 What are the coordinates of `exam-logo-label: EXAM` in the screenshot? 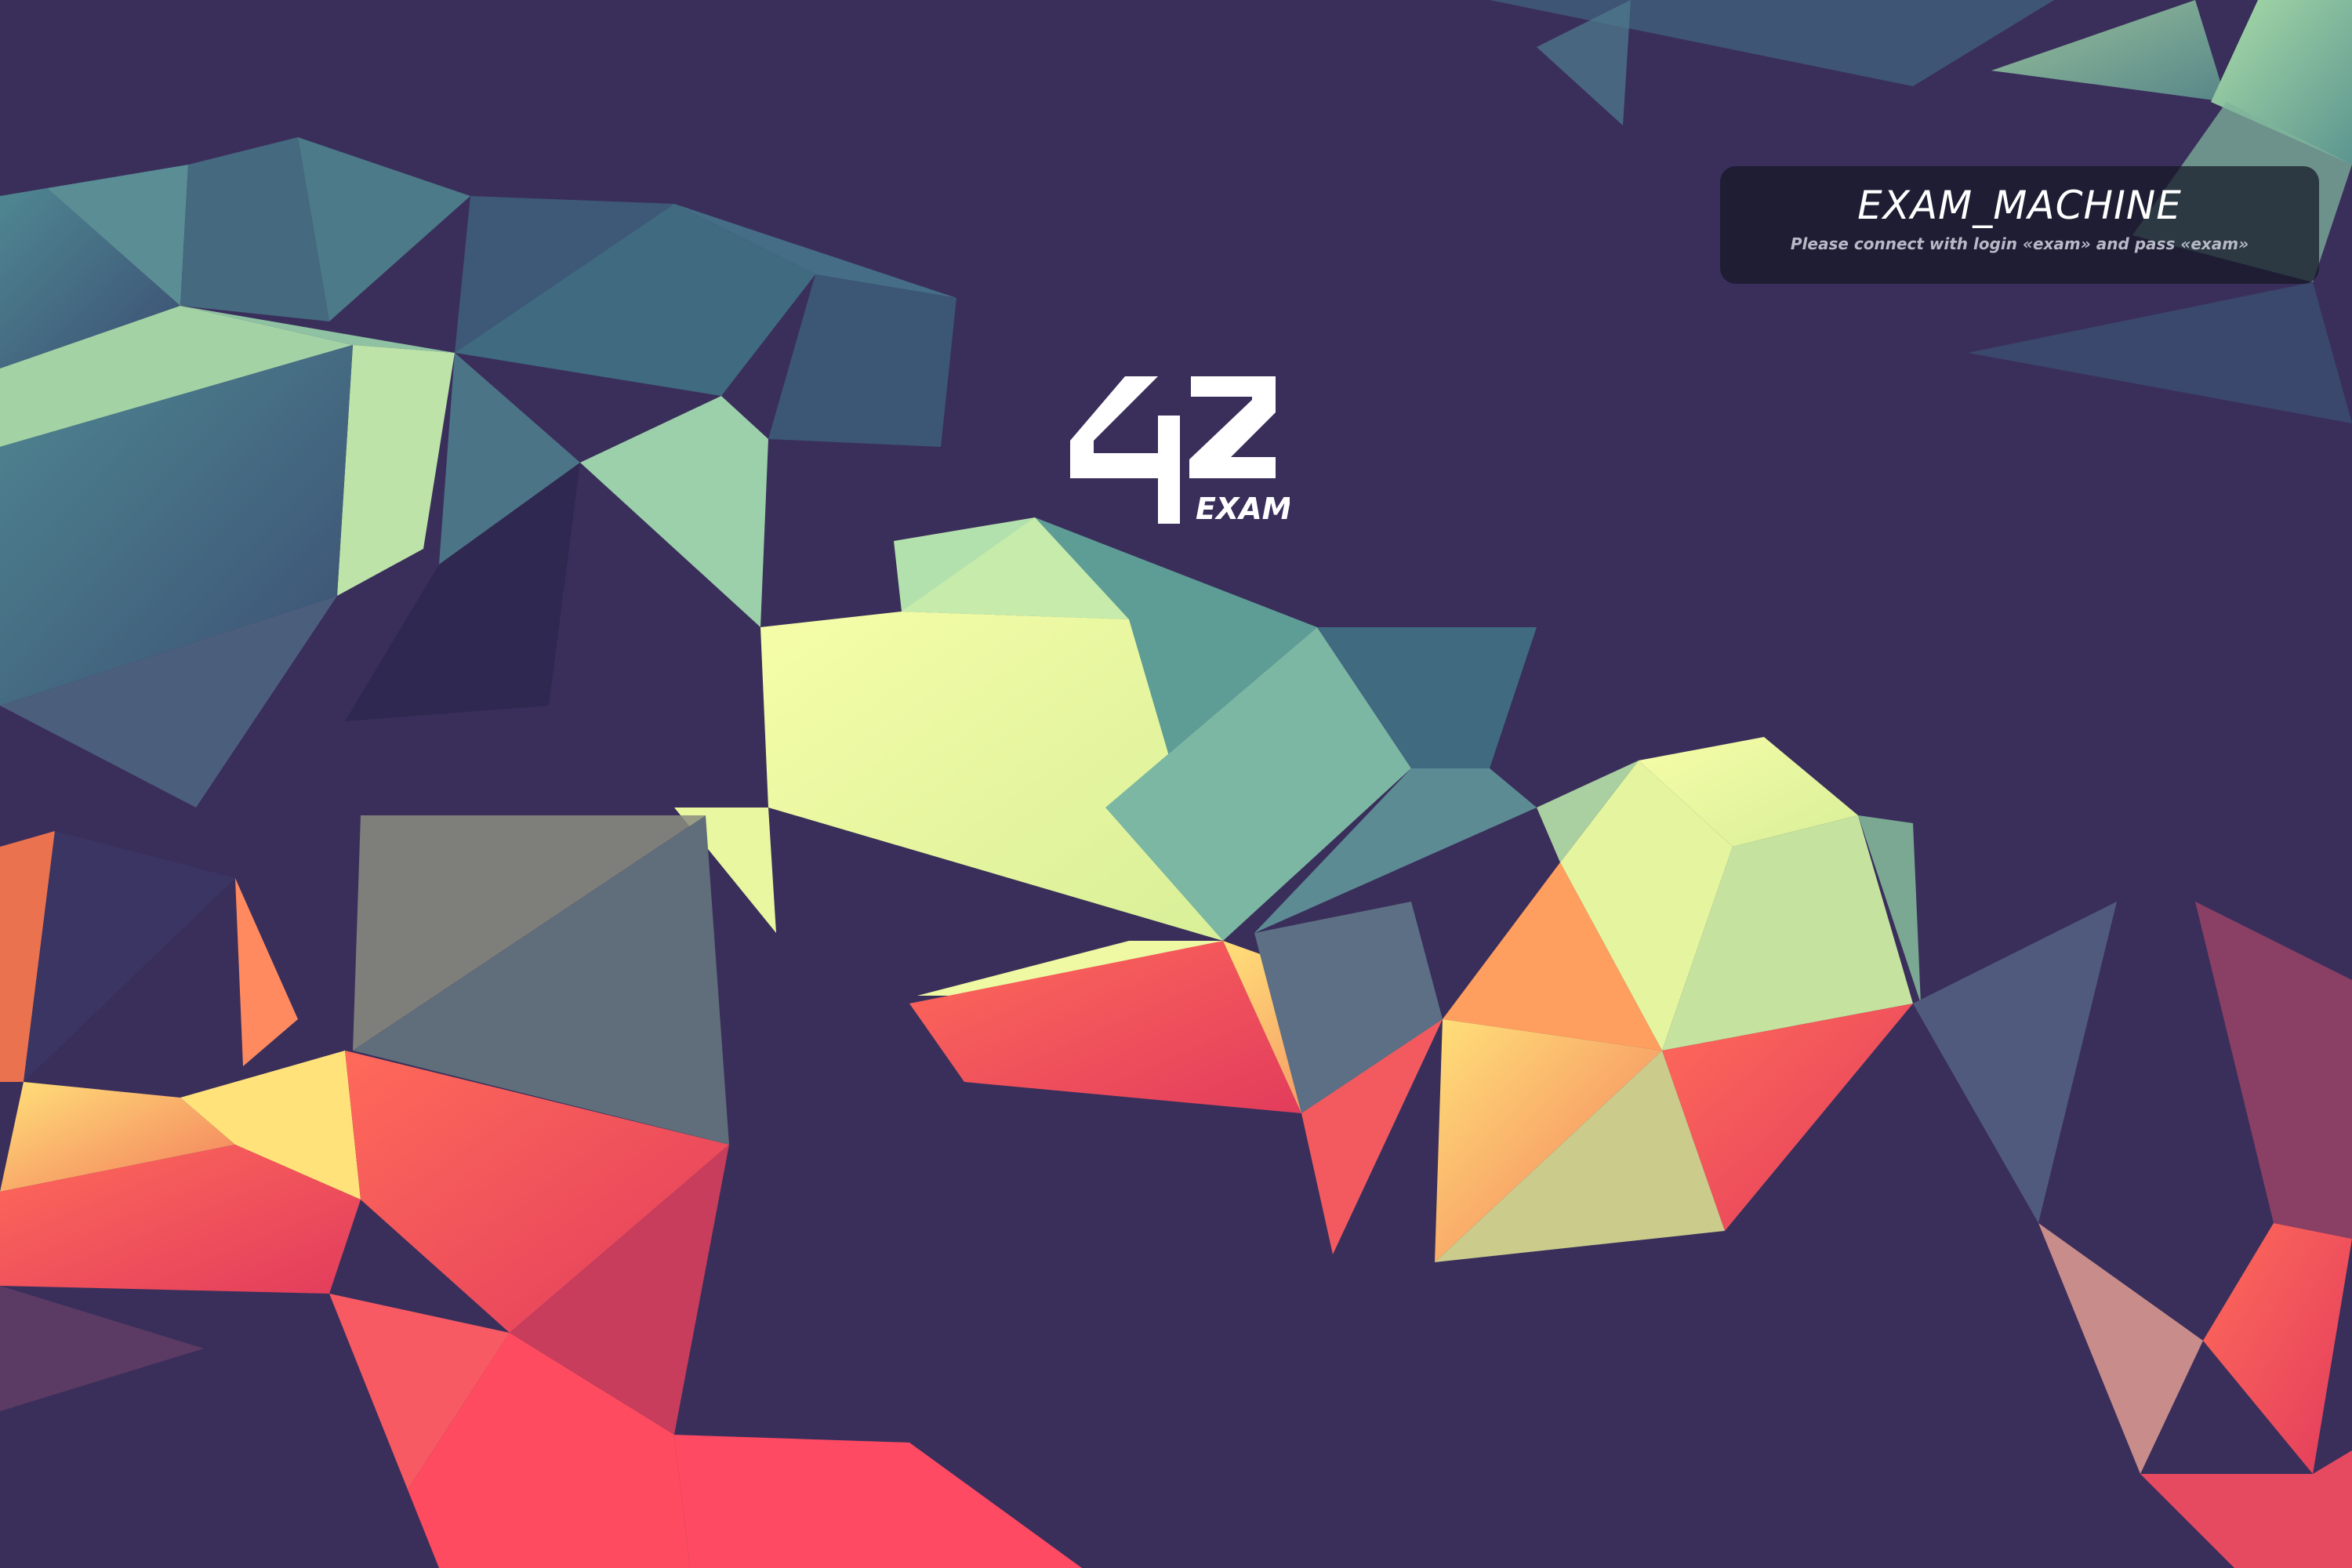 It's located at (1243, 509).